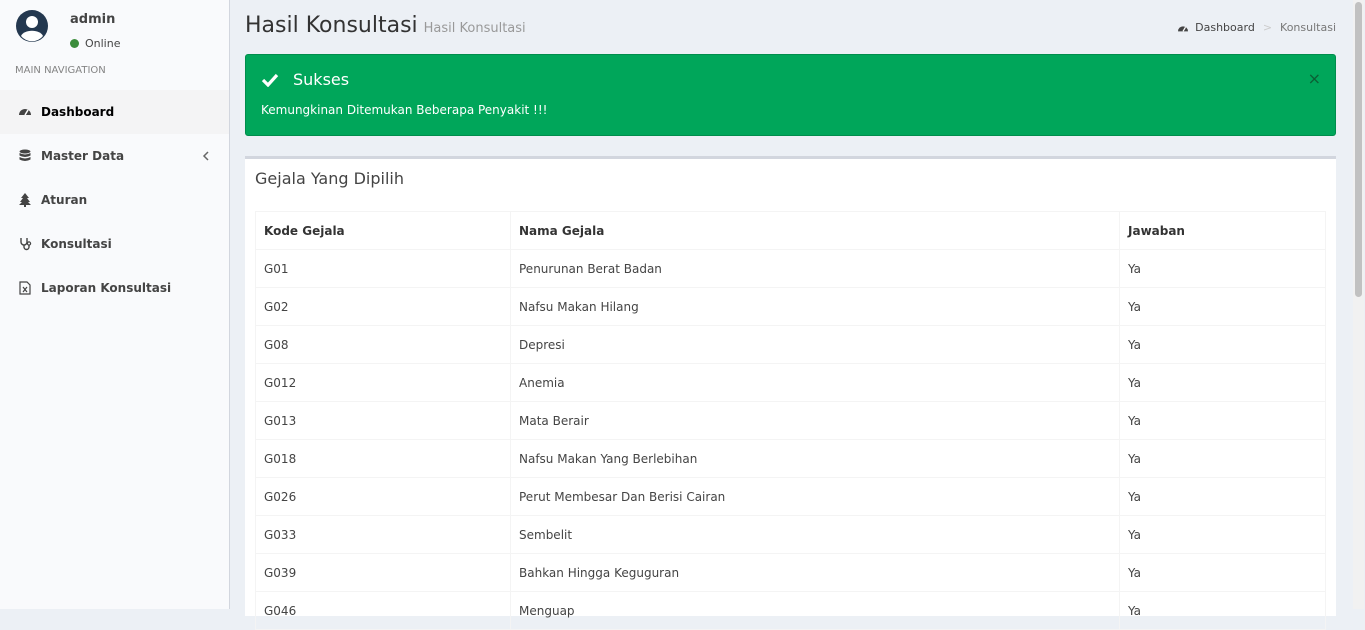  I want to click on vertical-scrollbar, so click(1358, 304).